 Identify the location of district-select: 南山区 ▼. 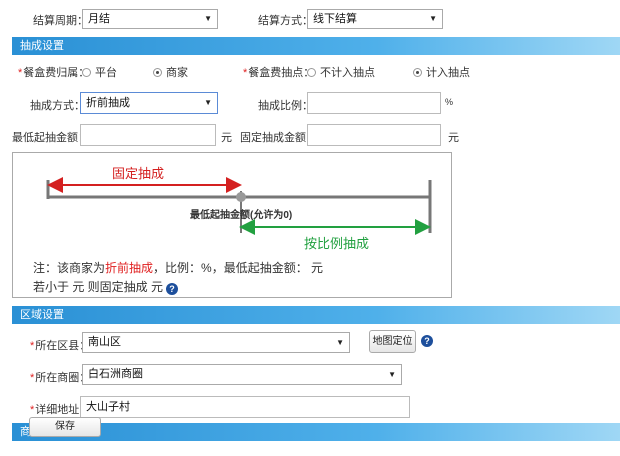
(216, 342).